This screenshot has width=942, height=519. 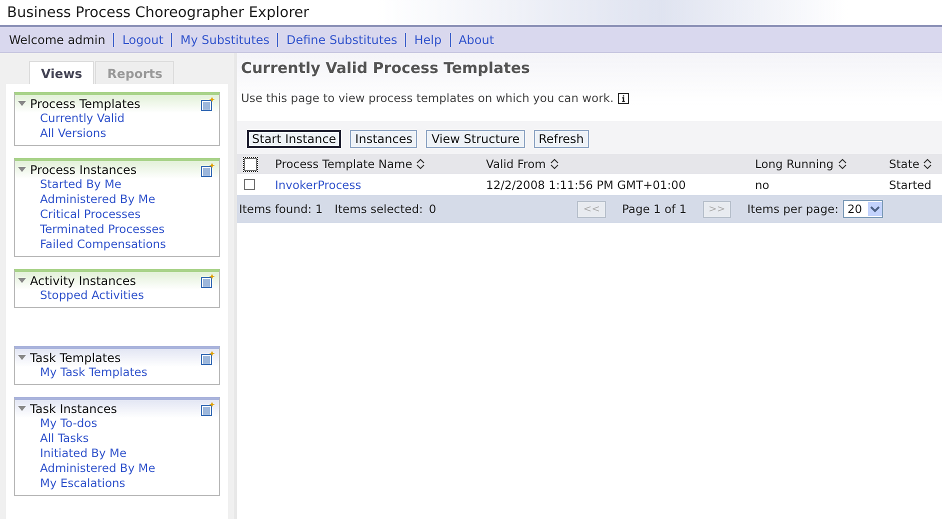 I want to click on items-selected-count: 0, so click(x=432, y=209).